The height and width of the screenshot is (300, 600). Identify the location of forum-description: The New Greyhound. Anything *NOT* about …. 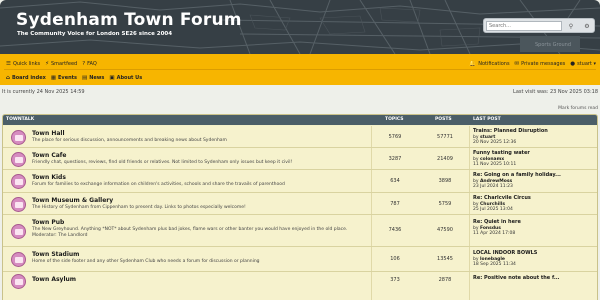
(197, 232).